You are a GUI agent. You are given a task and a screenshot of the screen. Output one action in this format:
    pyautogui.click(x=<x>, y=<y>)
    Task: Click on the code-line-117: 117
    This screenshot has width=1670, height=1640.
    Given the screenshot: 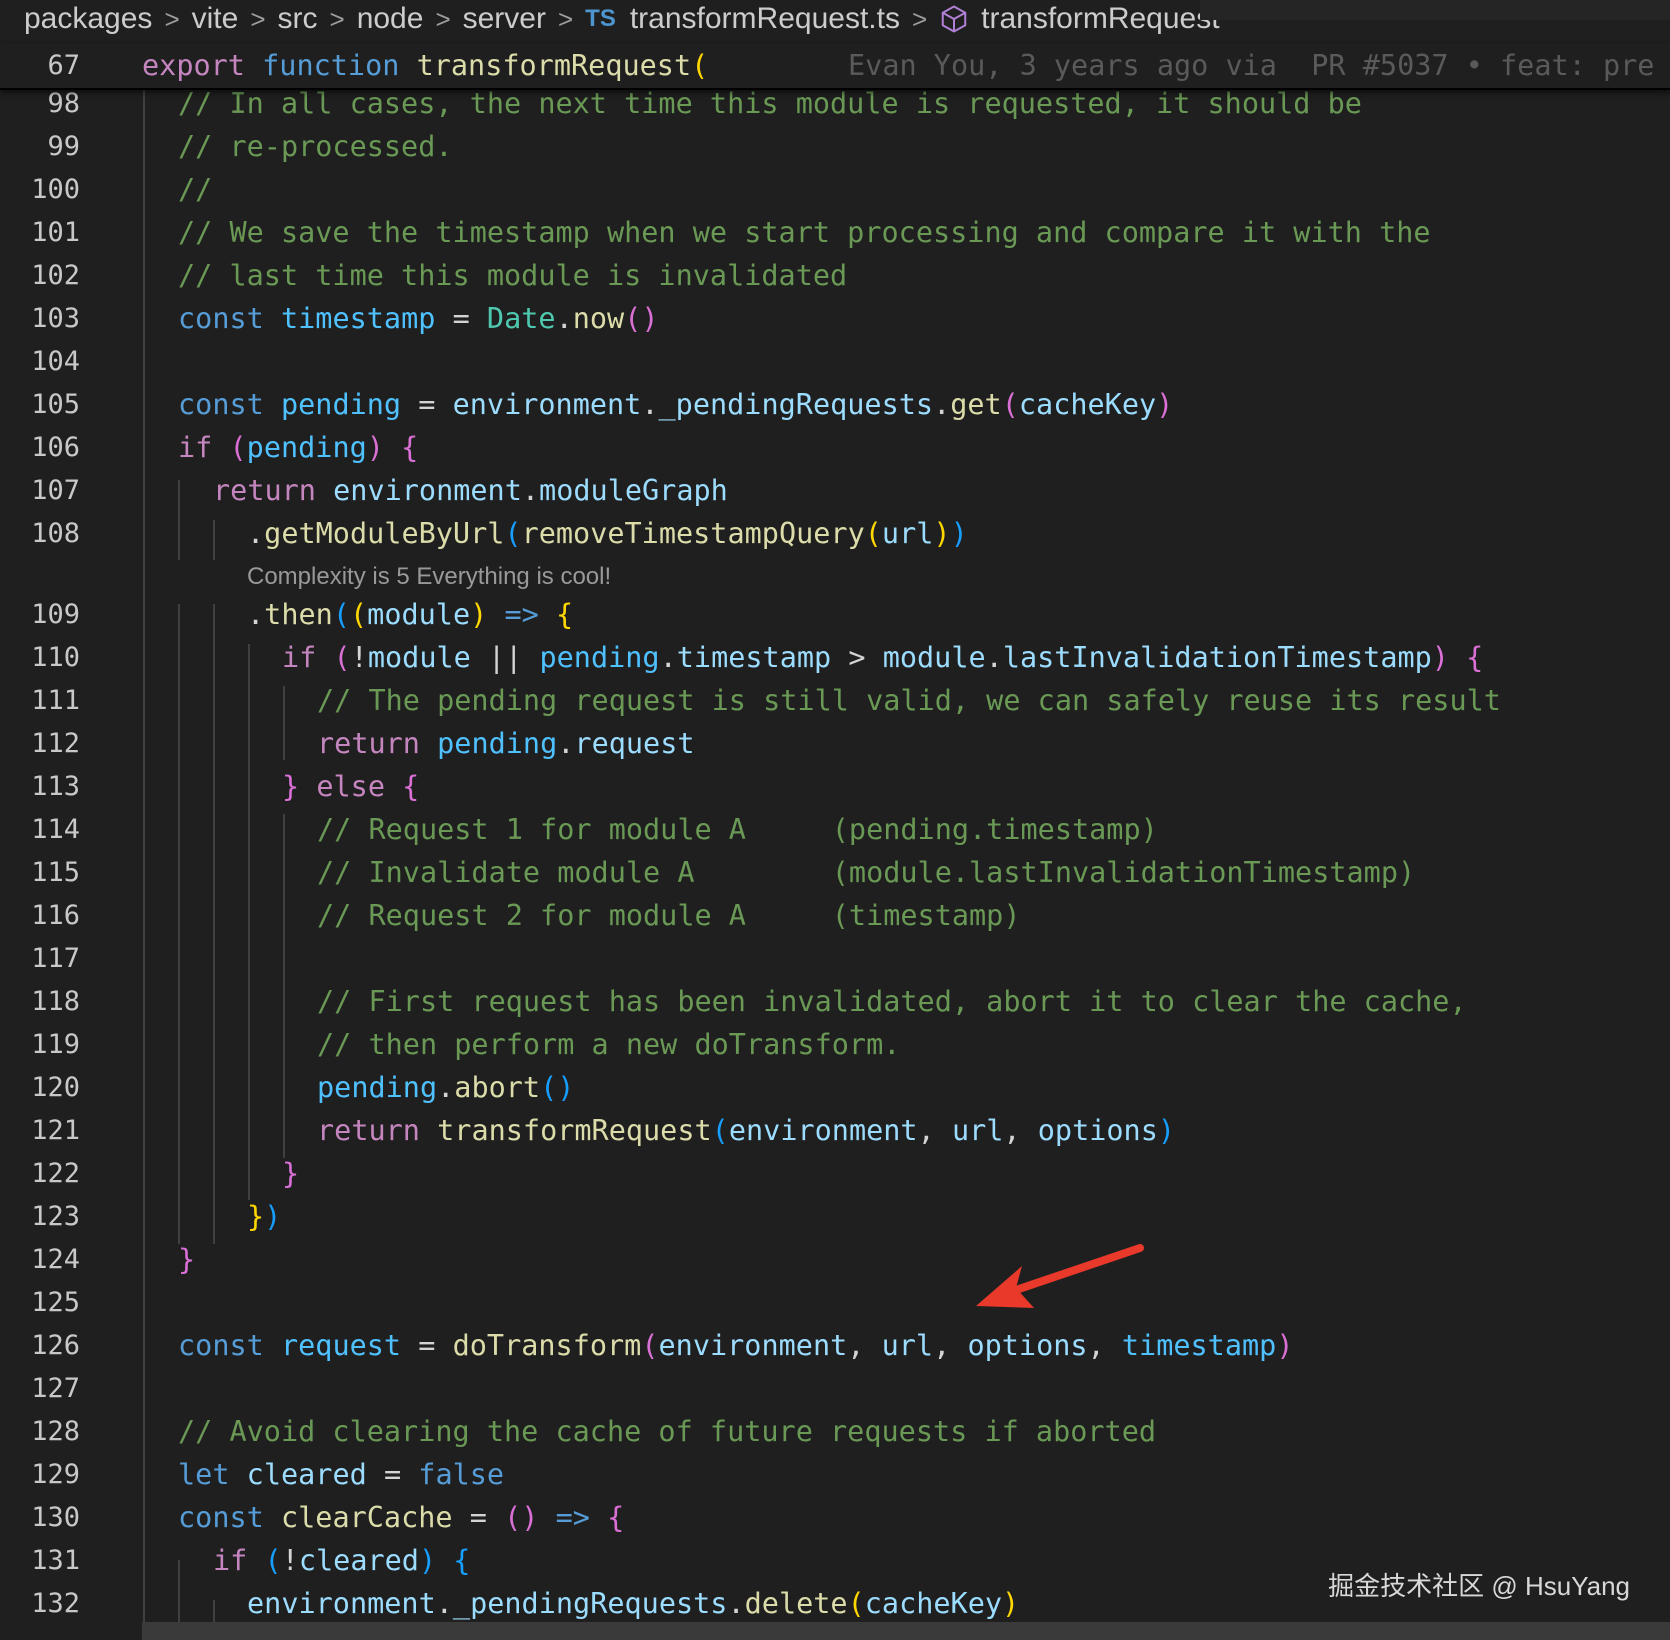 What is the action you would take?
    pyautogui.click(x=835, y=958)
    